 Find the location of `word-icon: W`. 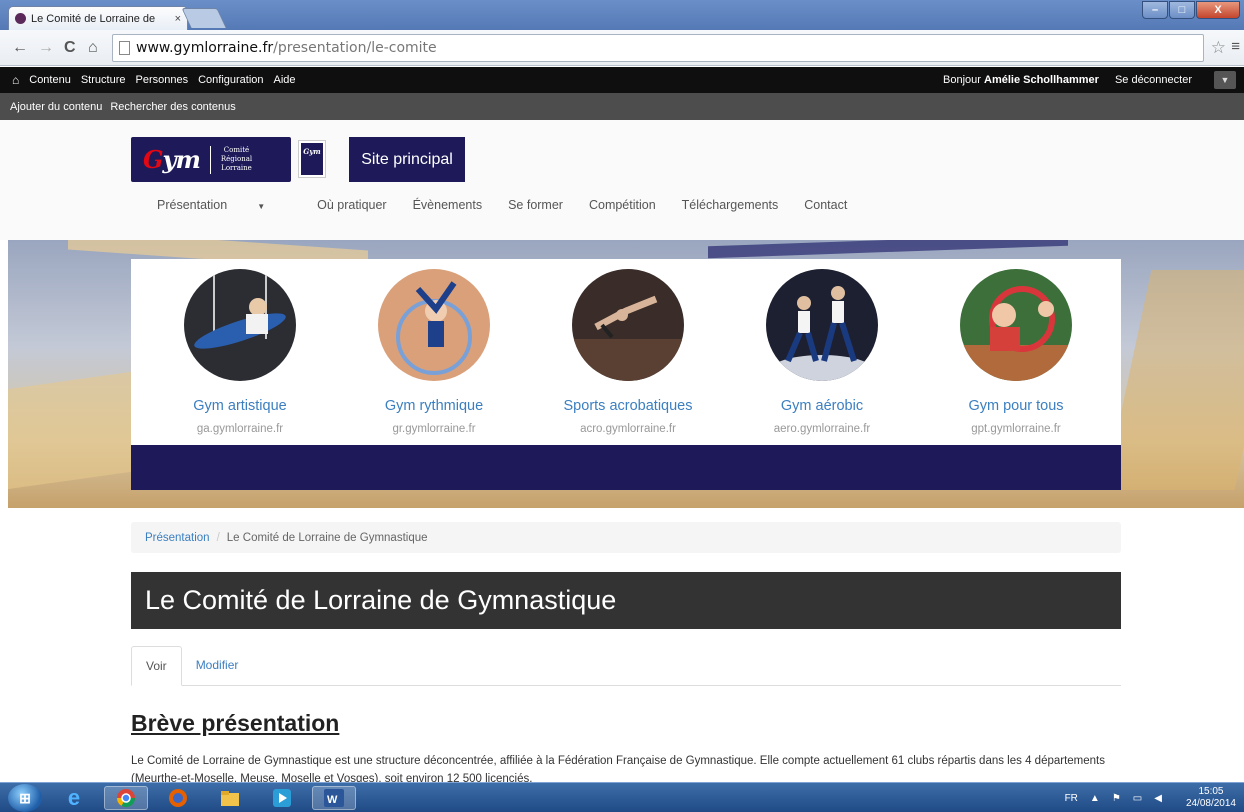

word-icon: W is located at coordinates (334, 798).